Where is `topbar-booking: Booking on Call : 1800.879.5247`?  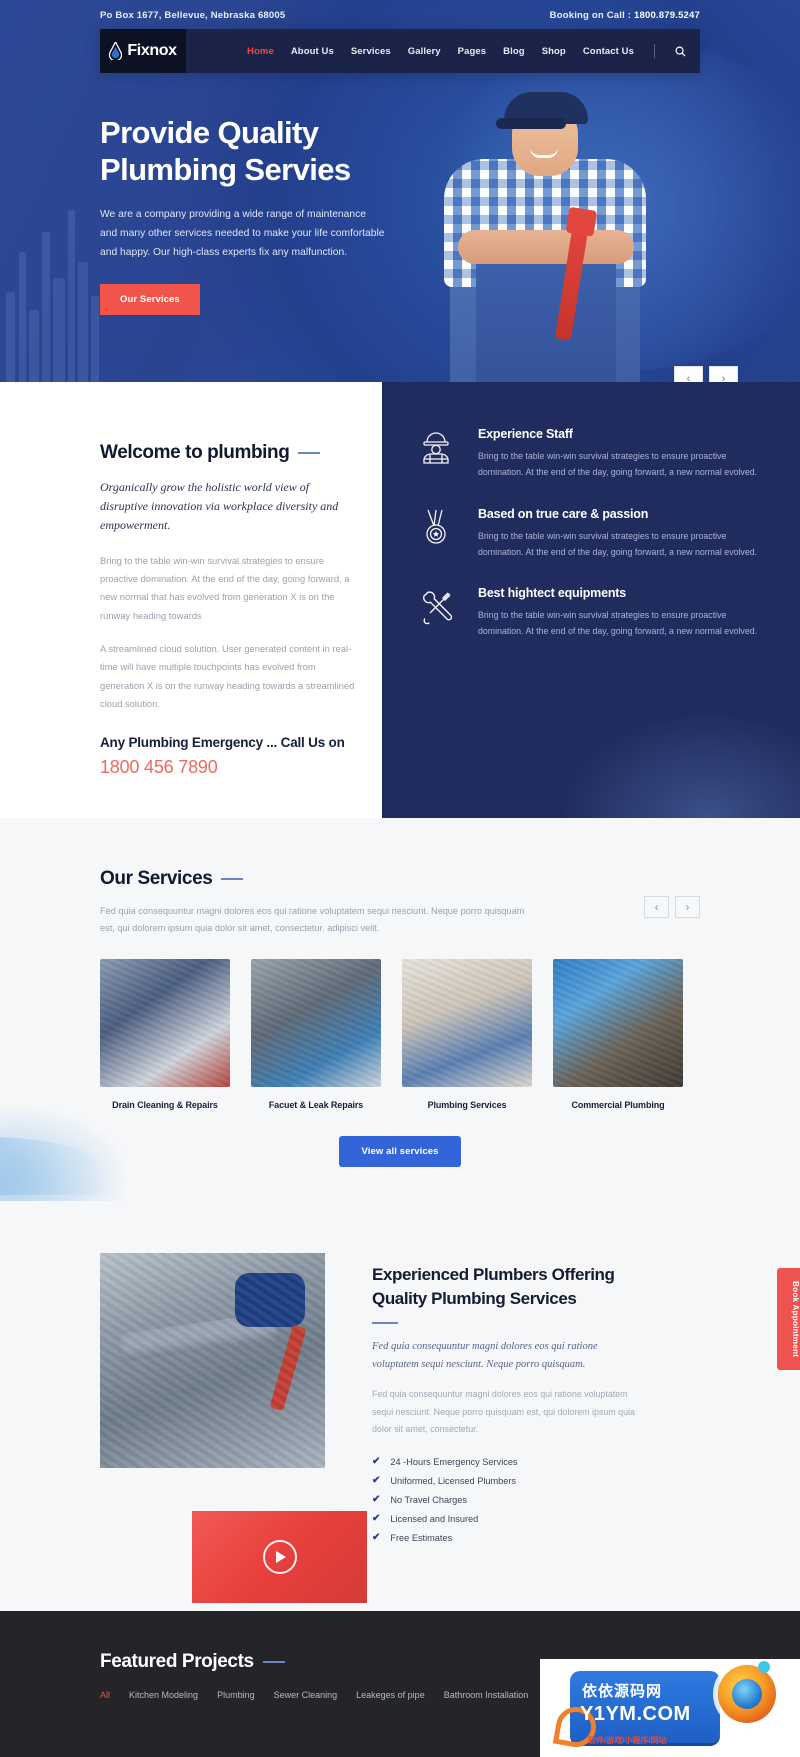 topbar-booking: Booking on Call : 1800.879.5247 is located at coordinates (625, 15).